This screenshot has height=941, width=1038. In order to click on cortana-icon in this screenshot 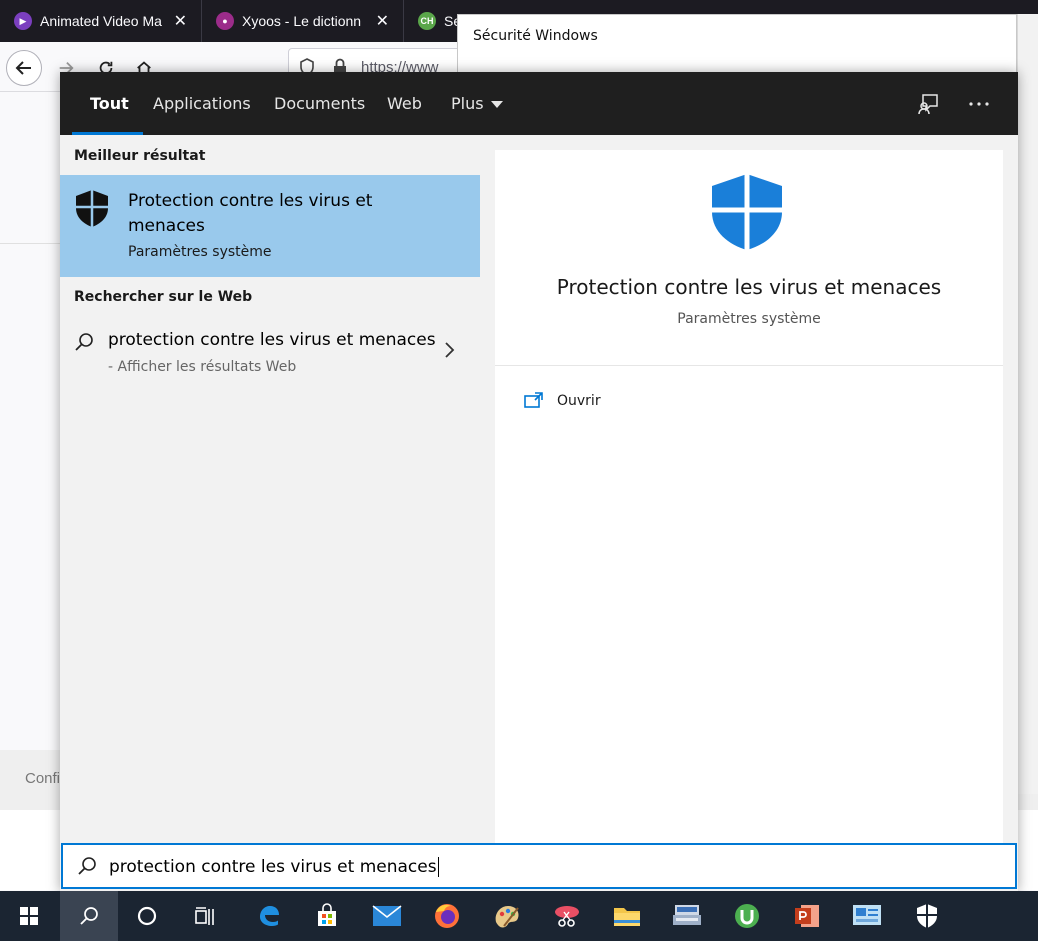, I will do `click(147, 916)`.